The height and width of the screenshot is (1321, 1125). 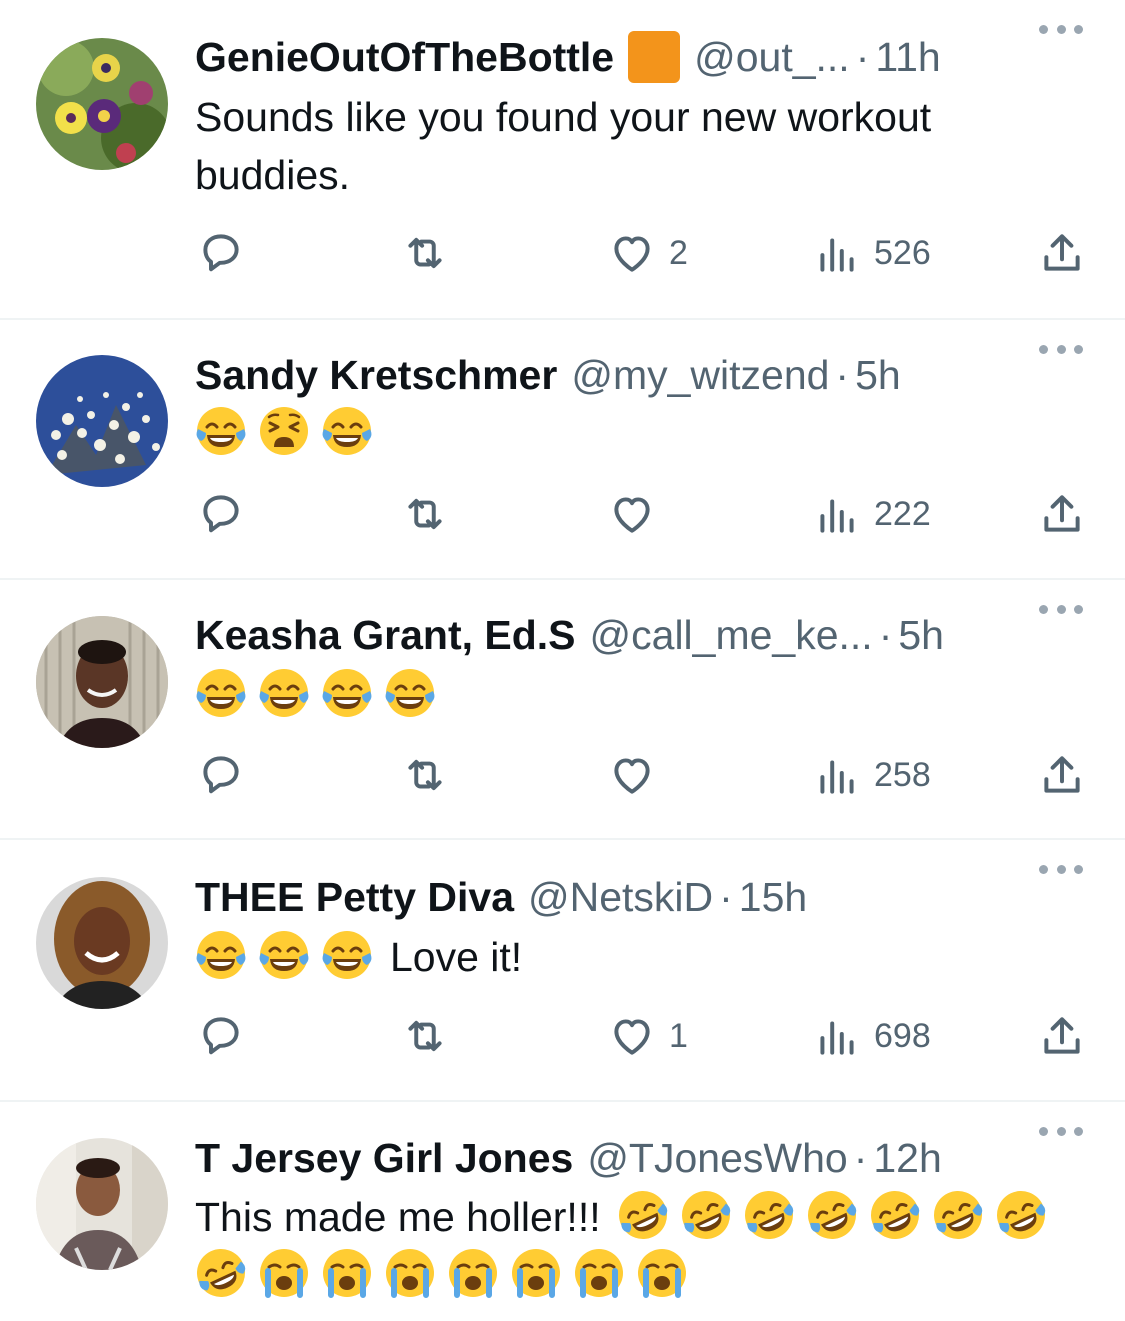 I want to click on views-button: 698, so click(x=871, y=1036).